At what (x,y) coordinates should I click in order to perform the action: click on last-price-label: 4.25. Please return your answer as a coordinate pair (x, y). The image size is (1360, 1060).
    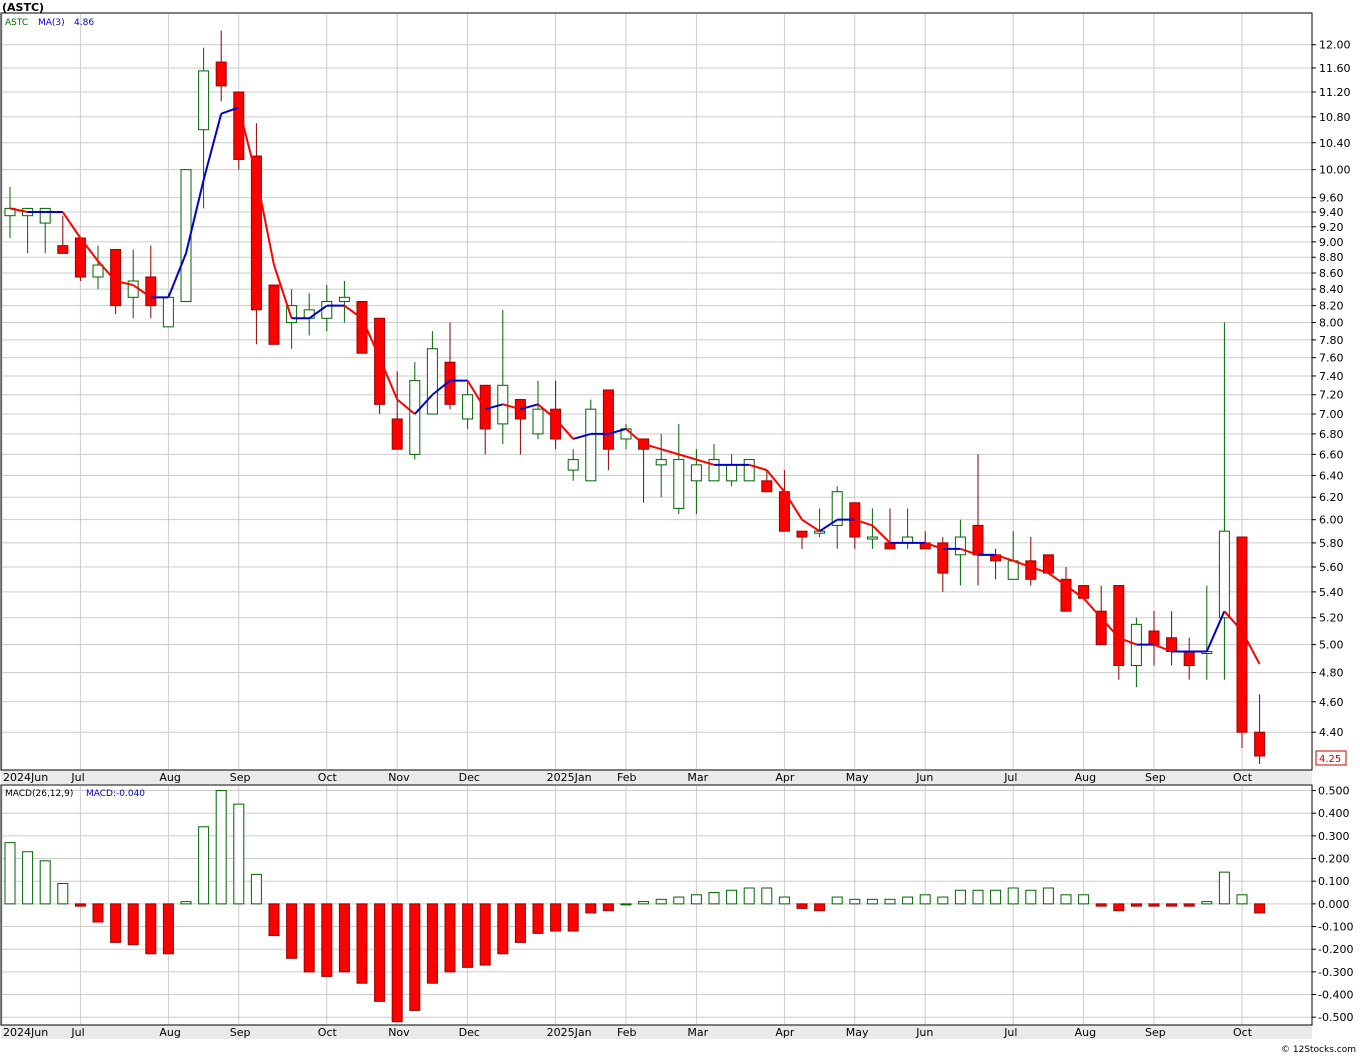
    Looking at the image, I should click on (1330, 759).